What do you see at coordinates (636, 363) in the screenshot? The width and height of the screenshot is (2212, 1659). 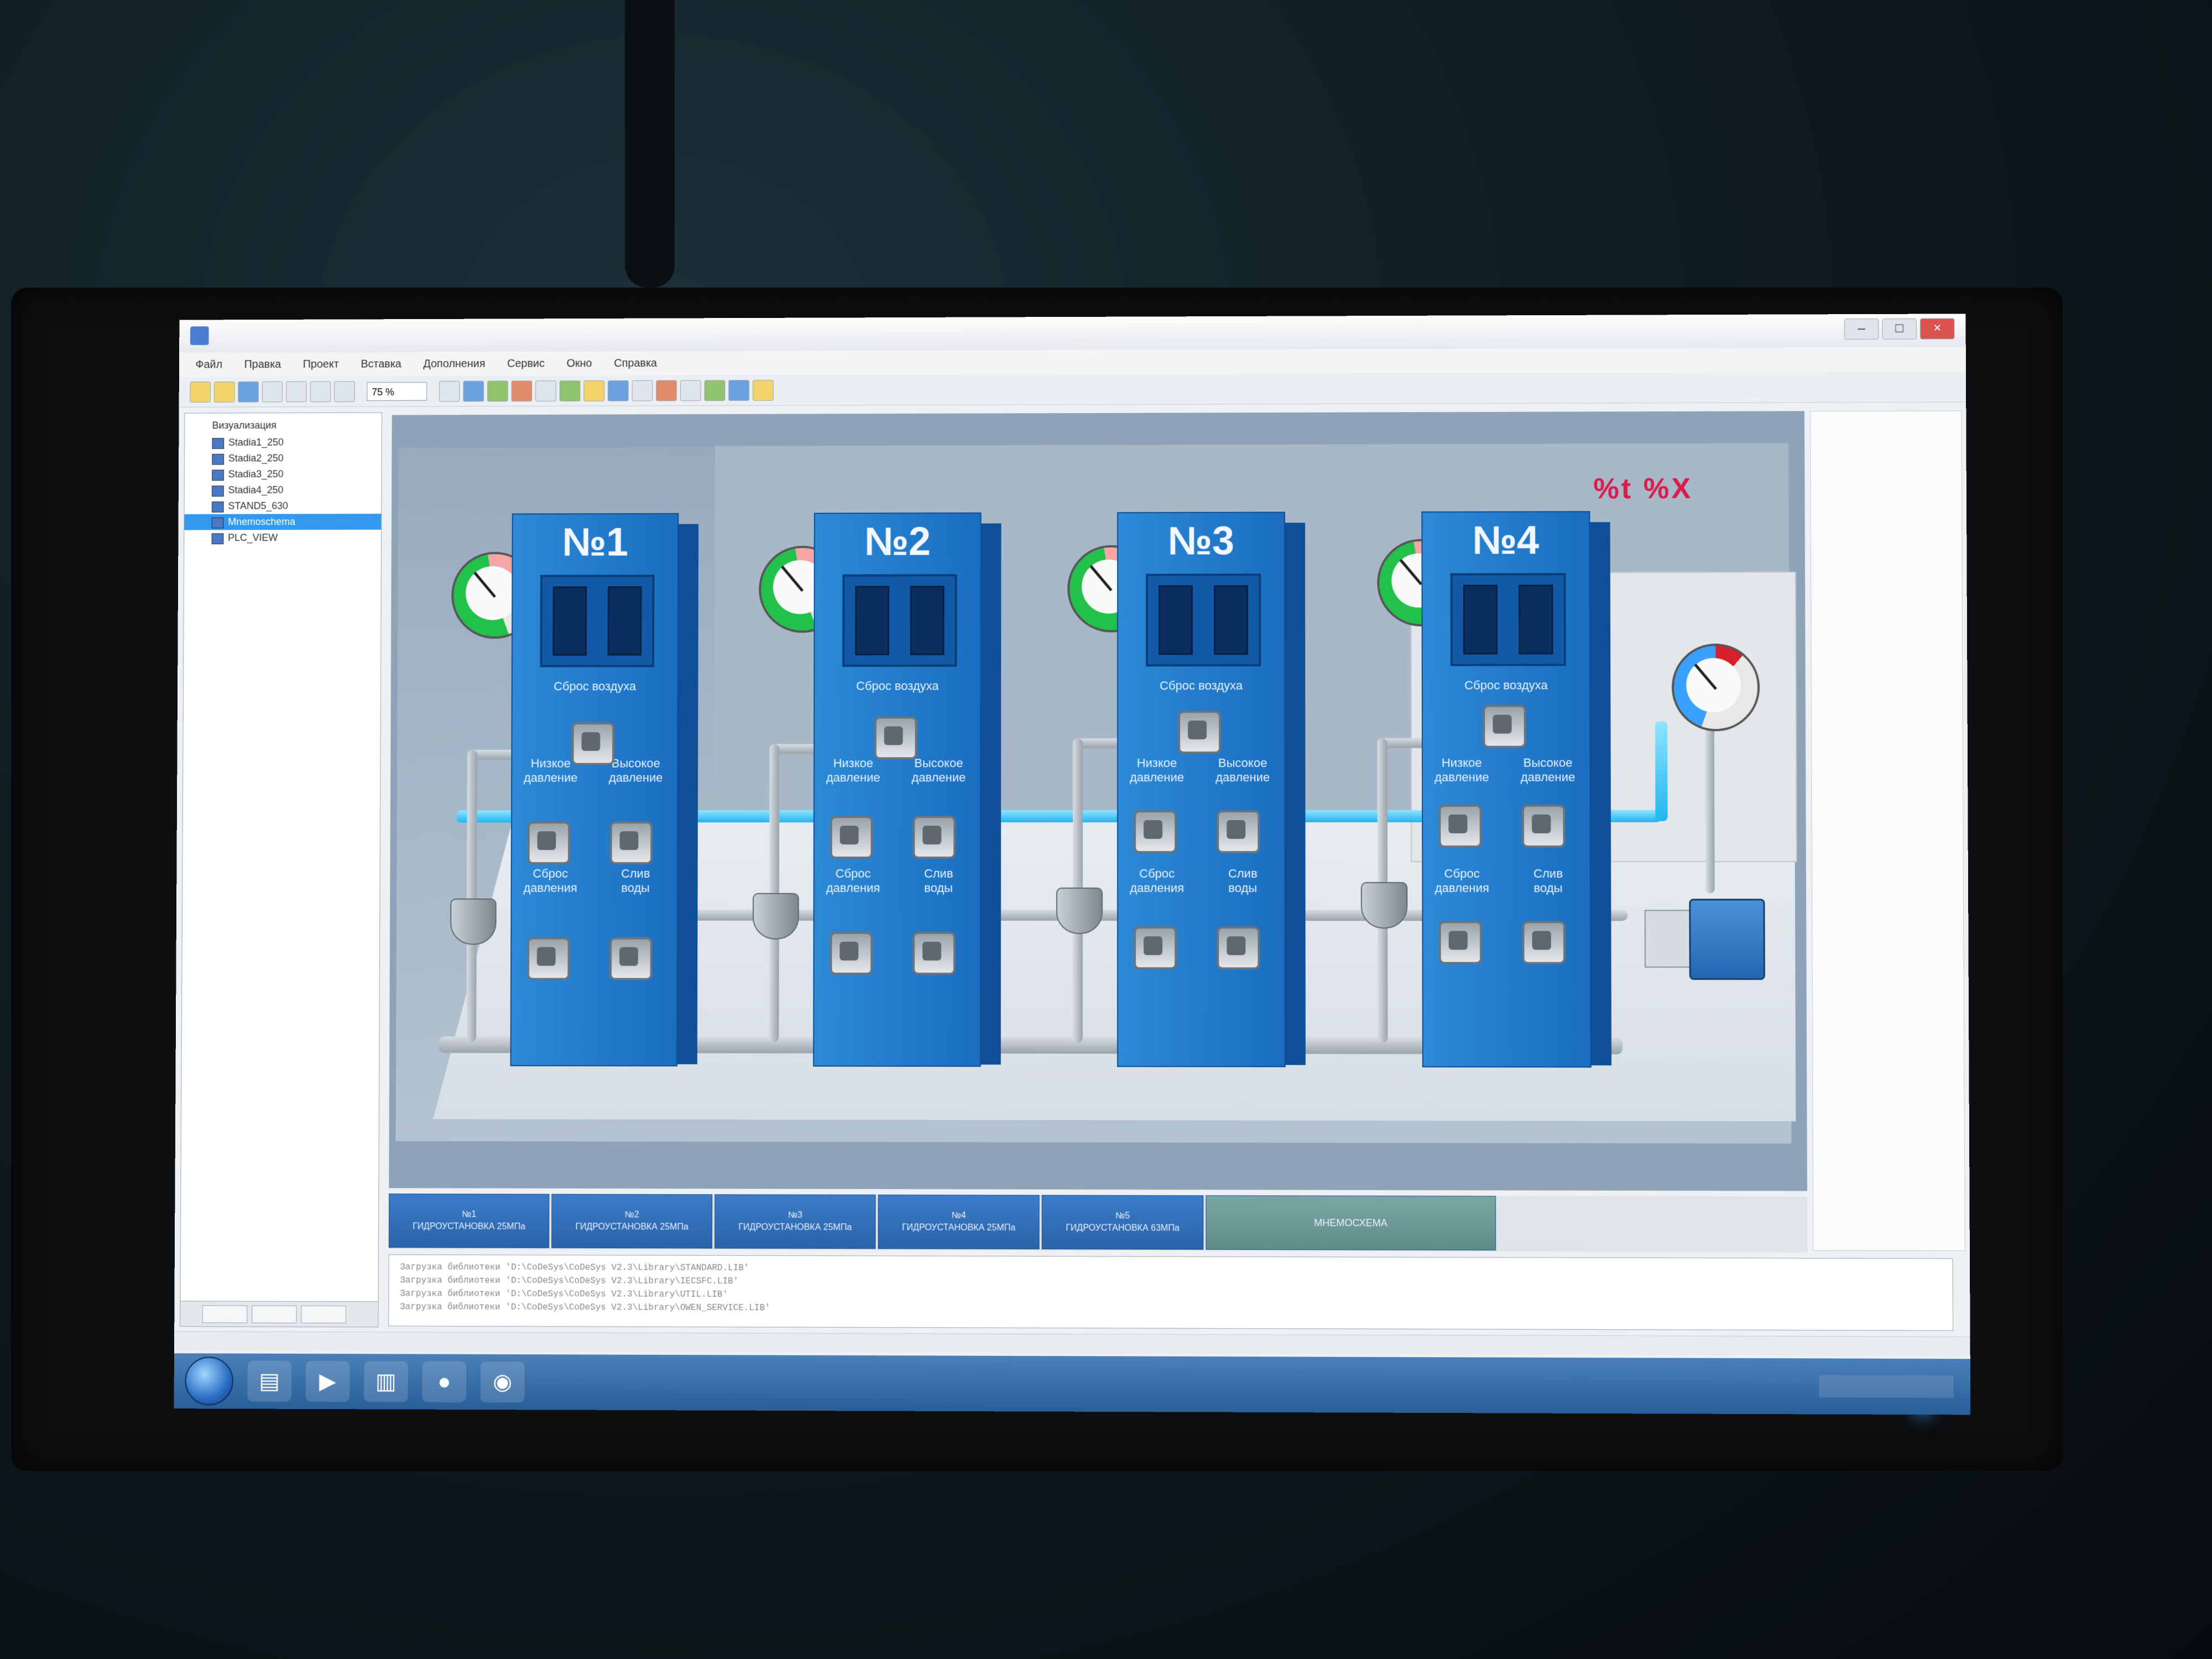 I see `menu-help: Справка` at bounding box center [636, 363].